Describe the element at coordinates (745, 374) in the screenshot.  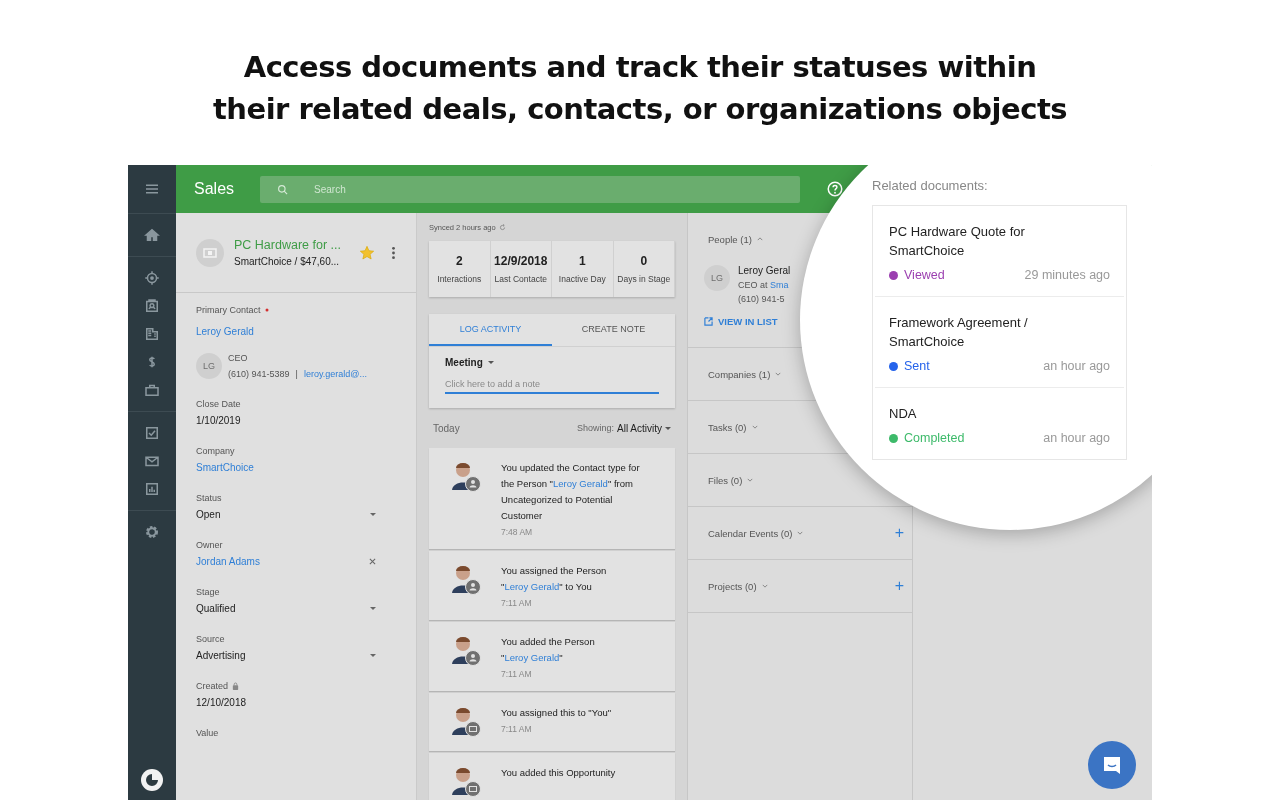
I see `section-toggle: Companies (1)` at that location.